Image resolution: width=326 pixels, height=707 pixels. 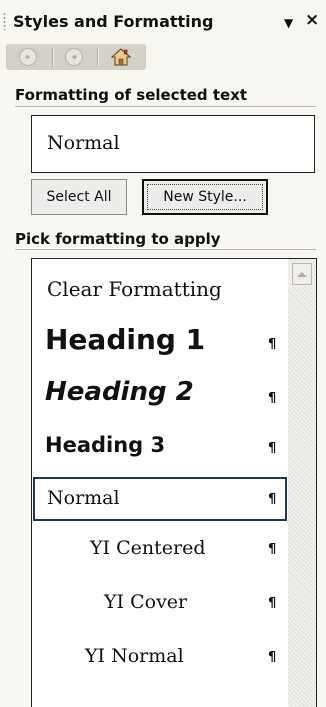 I want to click on home-icon, so click(x=121, y=57).